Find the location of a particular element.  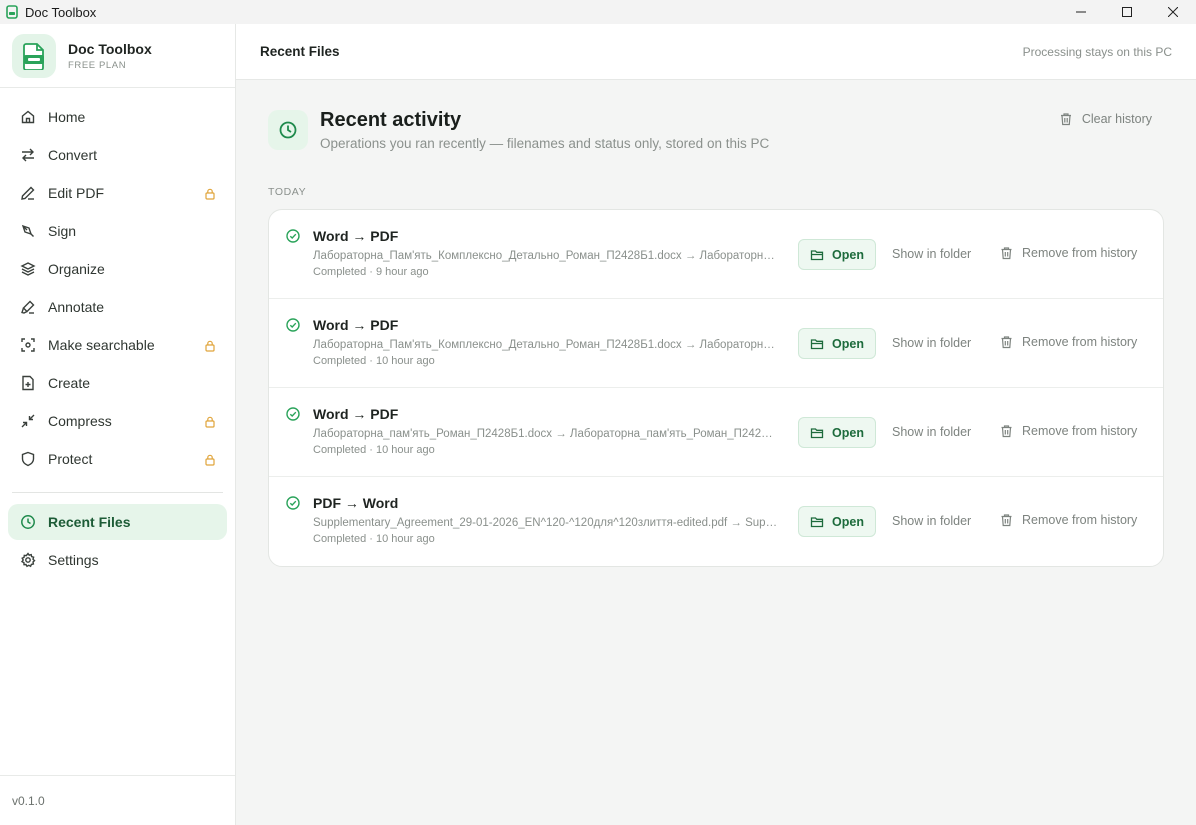

sidebar-item-edit-pdf: Edit PDF is located at coordinates (117, 193).